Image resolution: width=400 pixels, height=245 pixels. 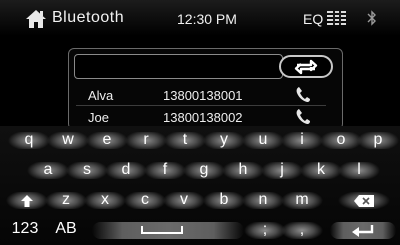 I want to click on key-label: b, so click(x=224, y=199).